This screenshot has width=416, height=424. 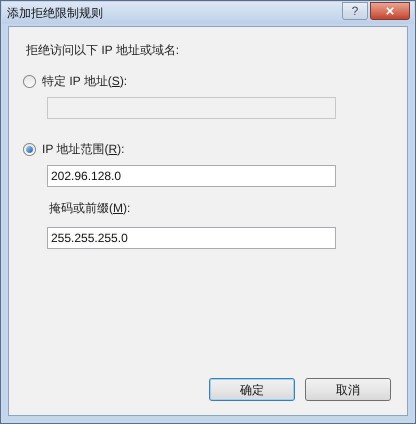 I want to click on radio-label: IP 地址范围(R):, so click(x=83, y=149).